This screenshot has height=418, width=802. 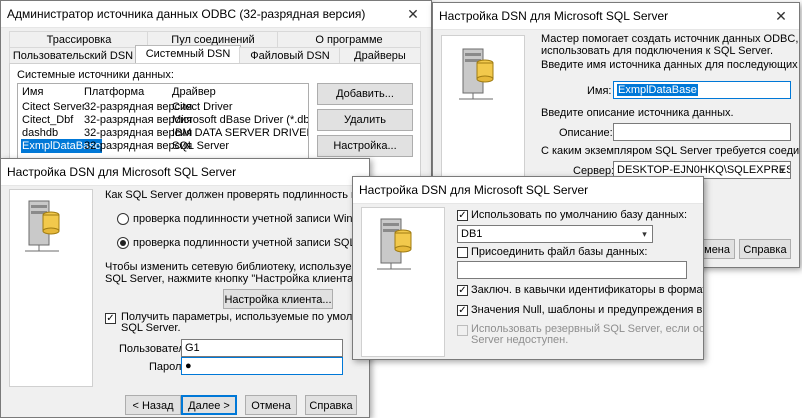 I want to click on mirror-server-label-line2: Server недоступен., so click(x=520, y=340).